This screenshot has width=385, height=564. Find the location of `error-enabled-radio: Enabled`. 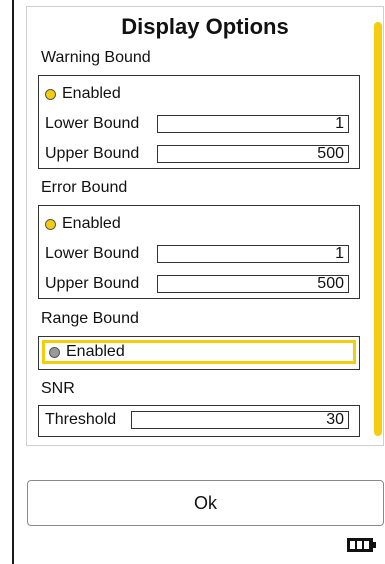

error-enabled-radio: Enabled is located at coordinates (83, 224).